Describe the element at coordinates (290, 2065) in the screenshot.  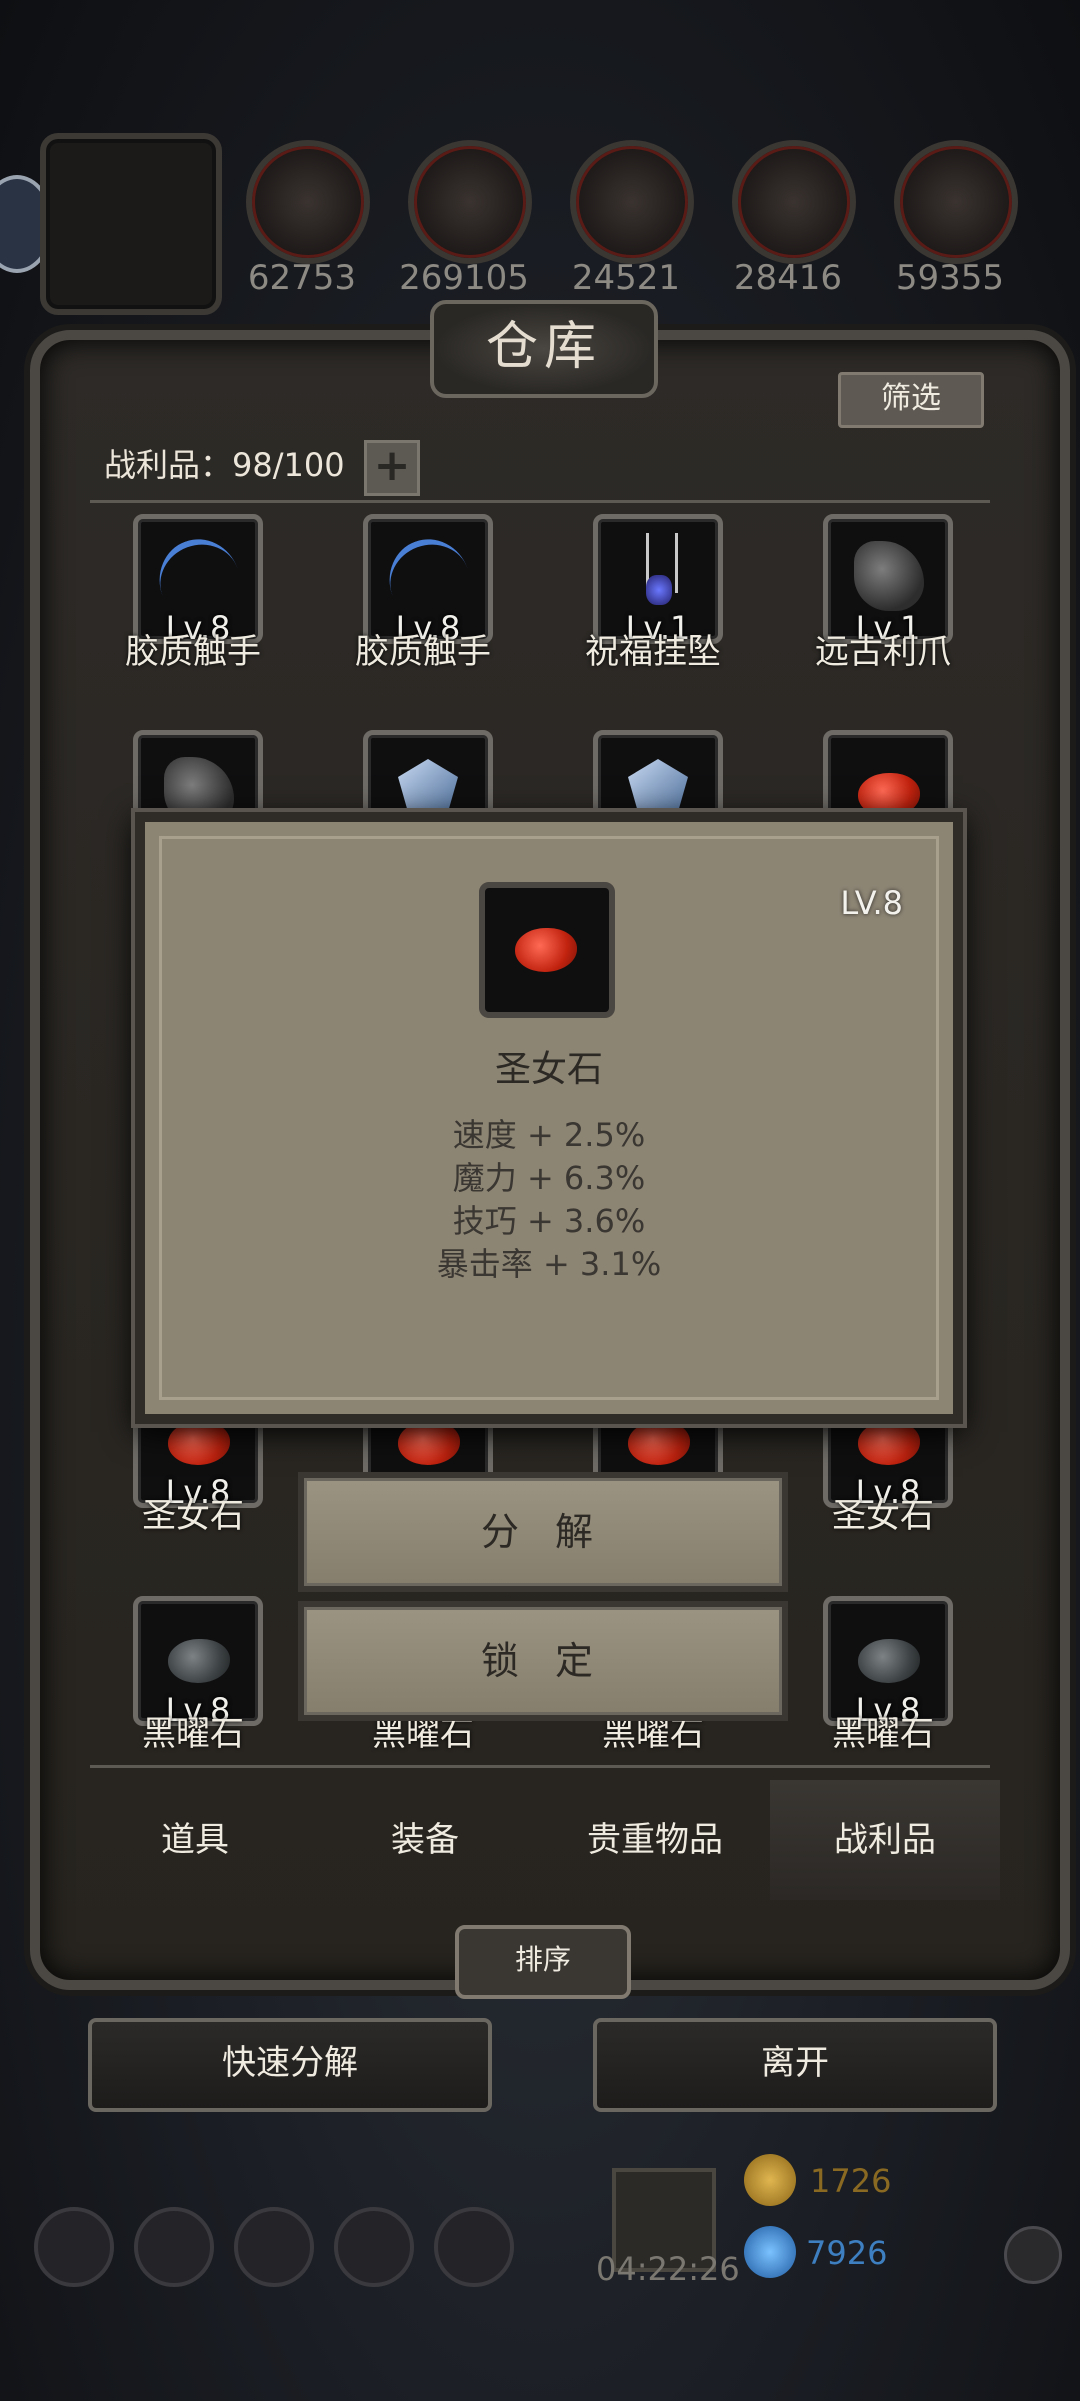
I see `quick-decompose-button: 快速分解` at that location.